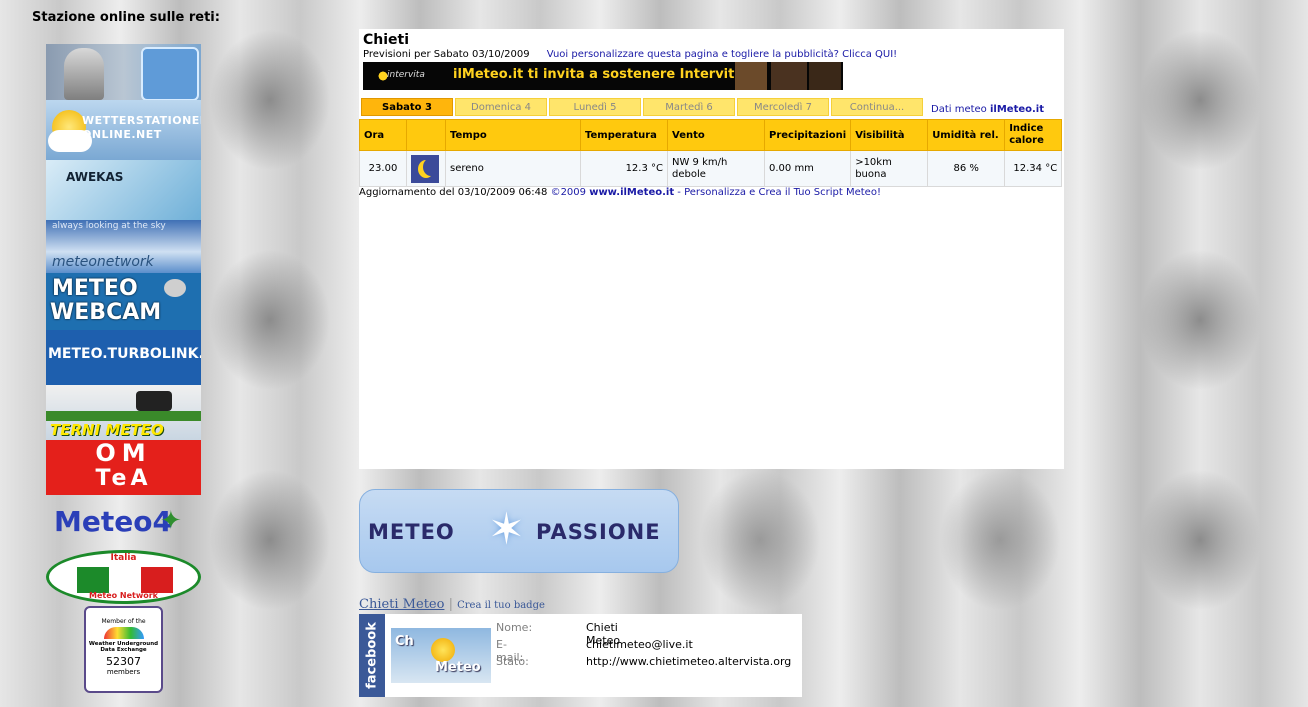 The image size is (1308, 707). What do you see at coordinates (123, 661) in the screenshot?
I see `wu-count: 52307` at bounding box center [123, 661].